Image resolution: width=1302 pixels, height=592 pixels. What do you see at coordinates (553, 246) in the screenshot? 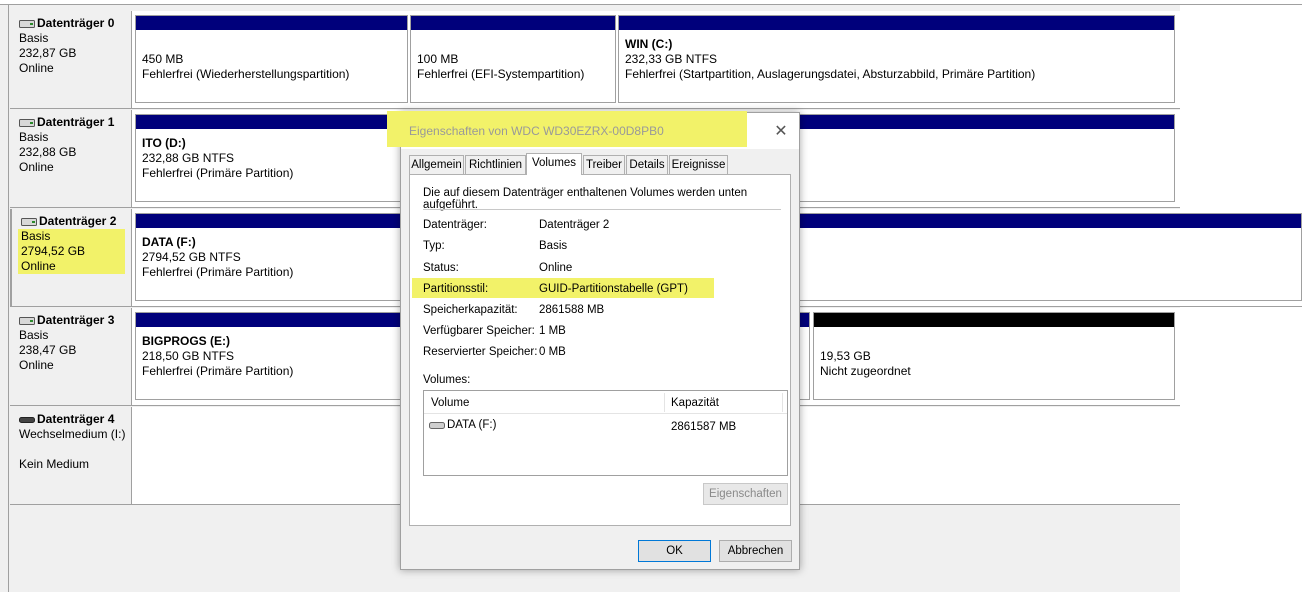
I see `prop-value-type: Basis` at bounding box center [553, 246].